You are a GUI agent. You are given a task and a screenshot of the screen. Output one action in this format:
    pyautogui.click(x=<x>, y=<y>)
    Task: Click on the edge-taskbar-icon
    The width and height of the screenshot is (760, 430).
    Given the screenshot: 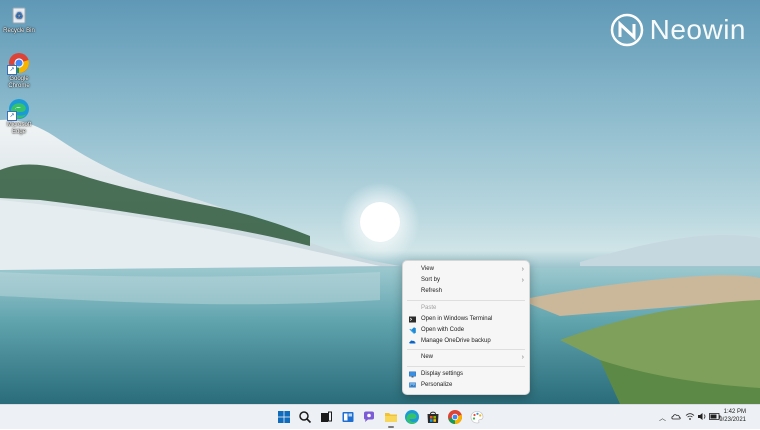 What is the action you would take?
    pyautogui.click(x=412, y=417)
    